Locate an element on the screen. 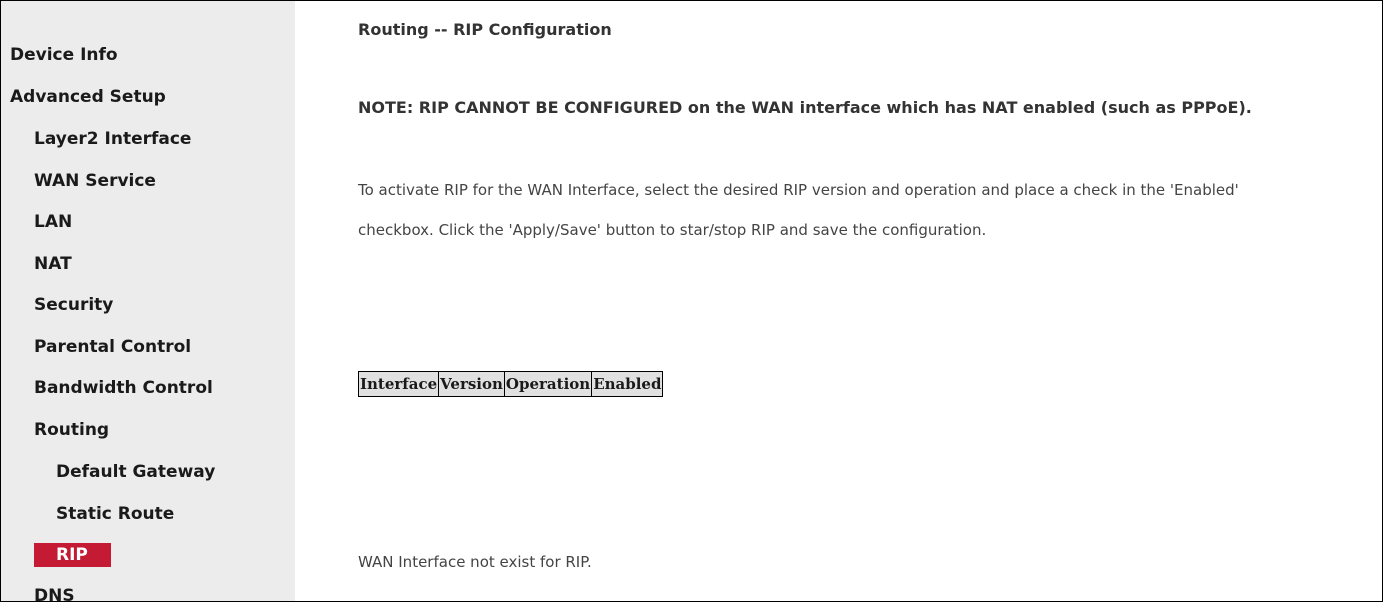 The height and width of the screenshot is (602, 1383). column-header-interface: Interface is located at coordinates (398, 384).